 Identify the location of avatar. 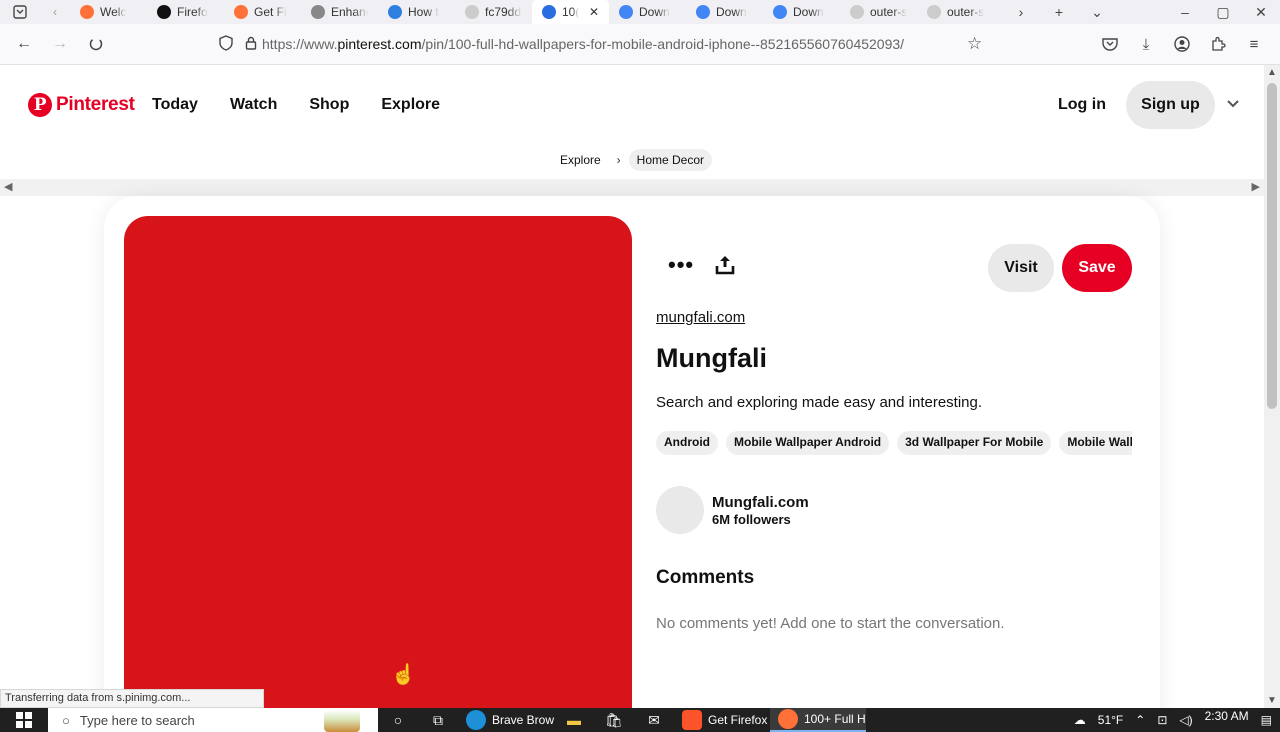
(680, 510).